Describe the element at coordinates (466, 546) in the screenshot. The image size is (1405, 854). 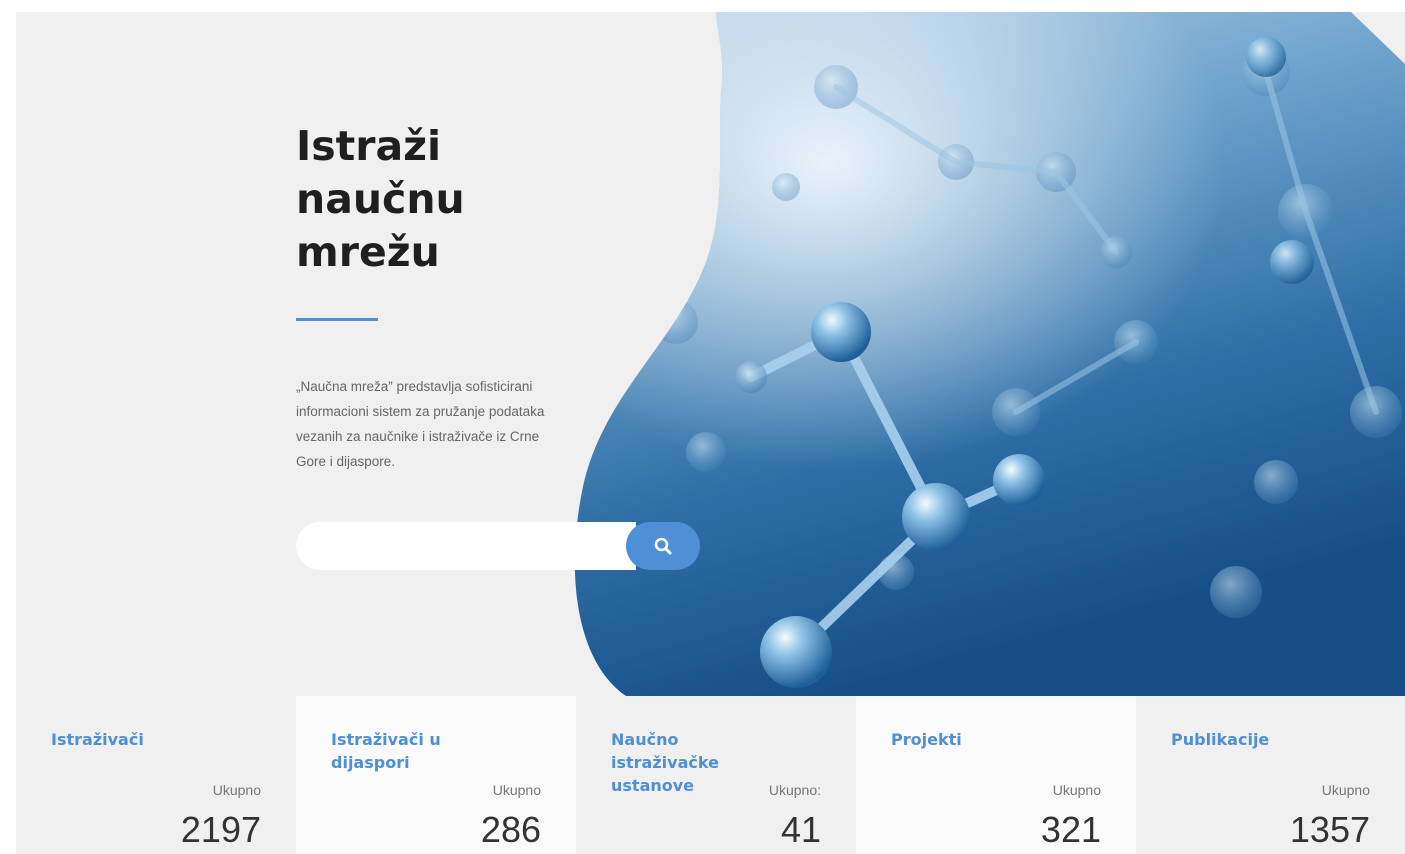
I see `search-input` at that location.